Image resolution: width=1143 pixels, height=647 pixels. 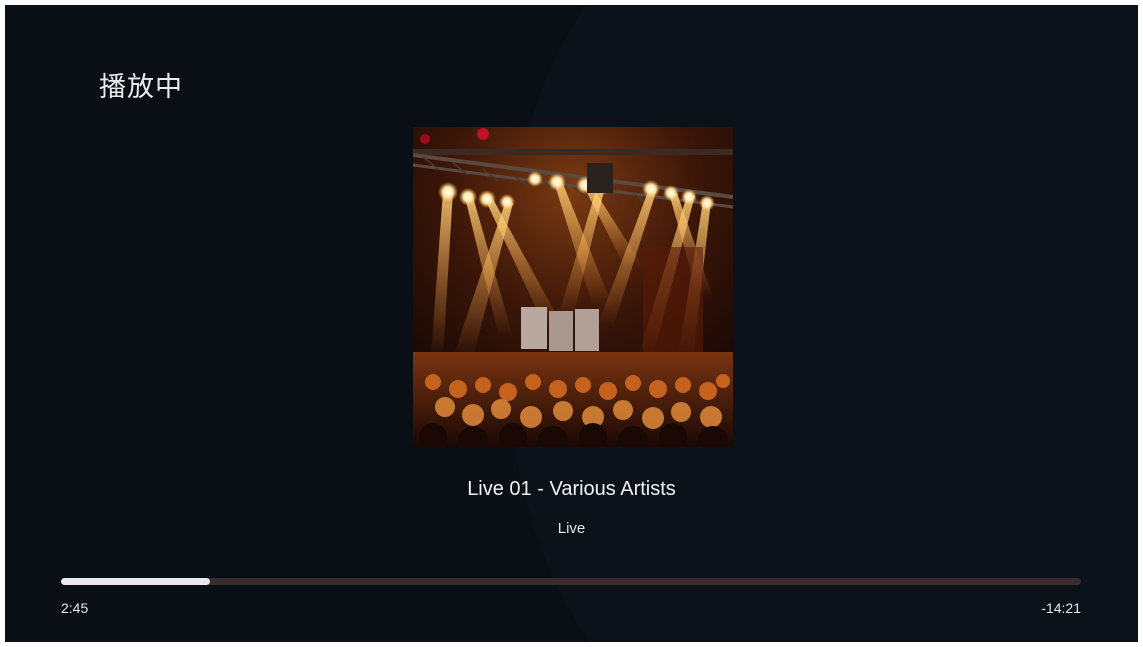 I want to click on album-name: Live, so click(x=571, y=528).